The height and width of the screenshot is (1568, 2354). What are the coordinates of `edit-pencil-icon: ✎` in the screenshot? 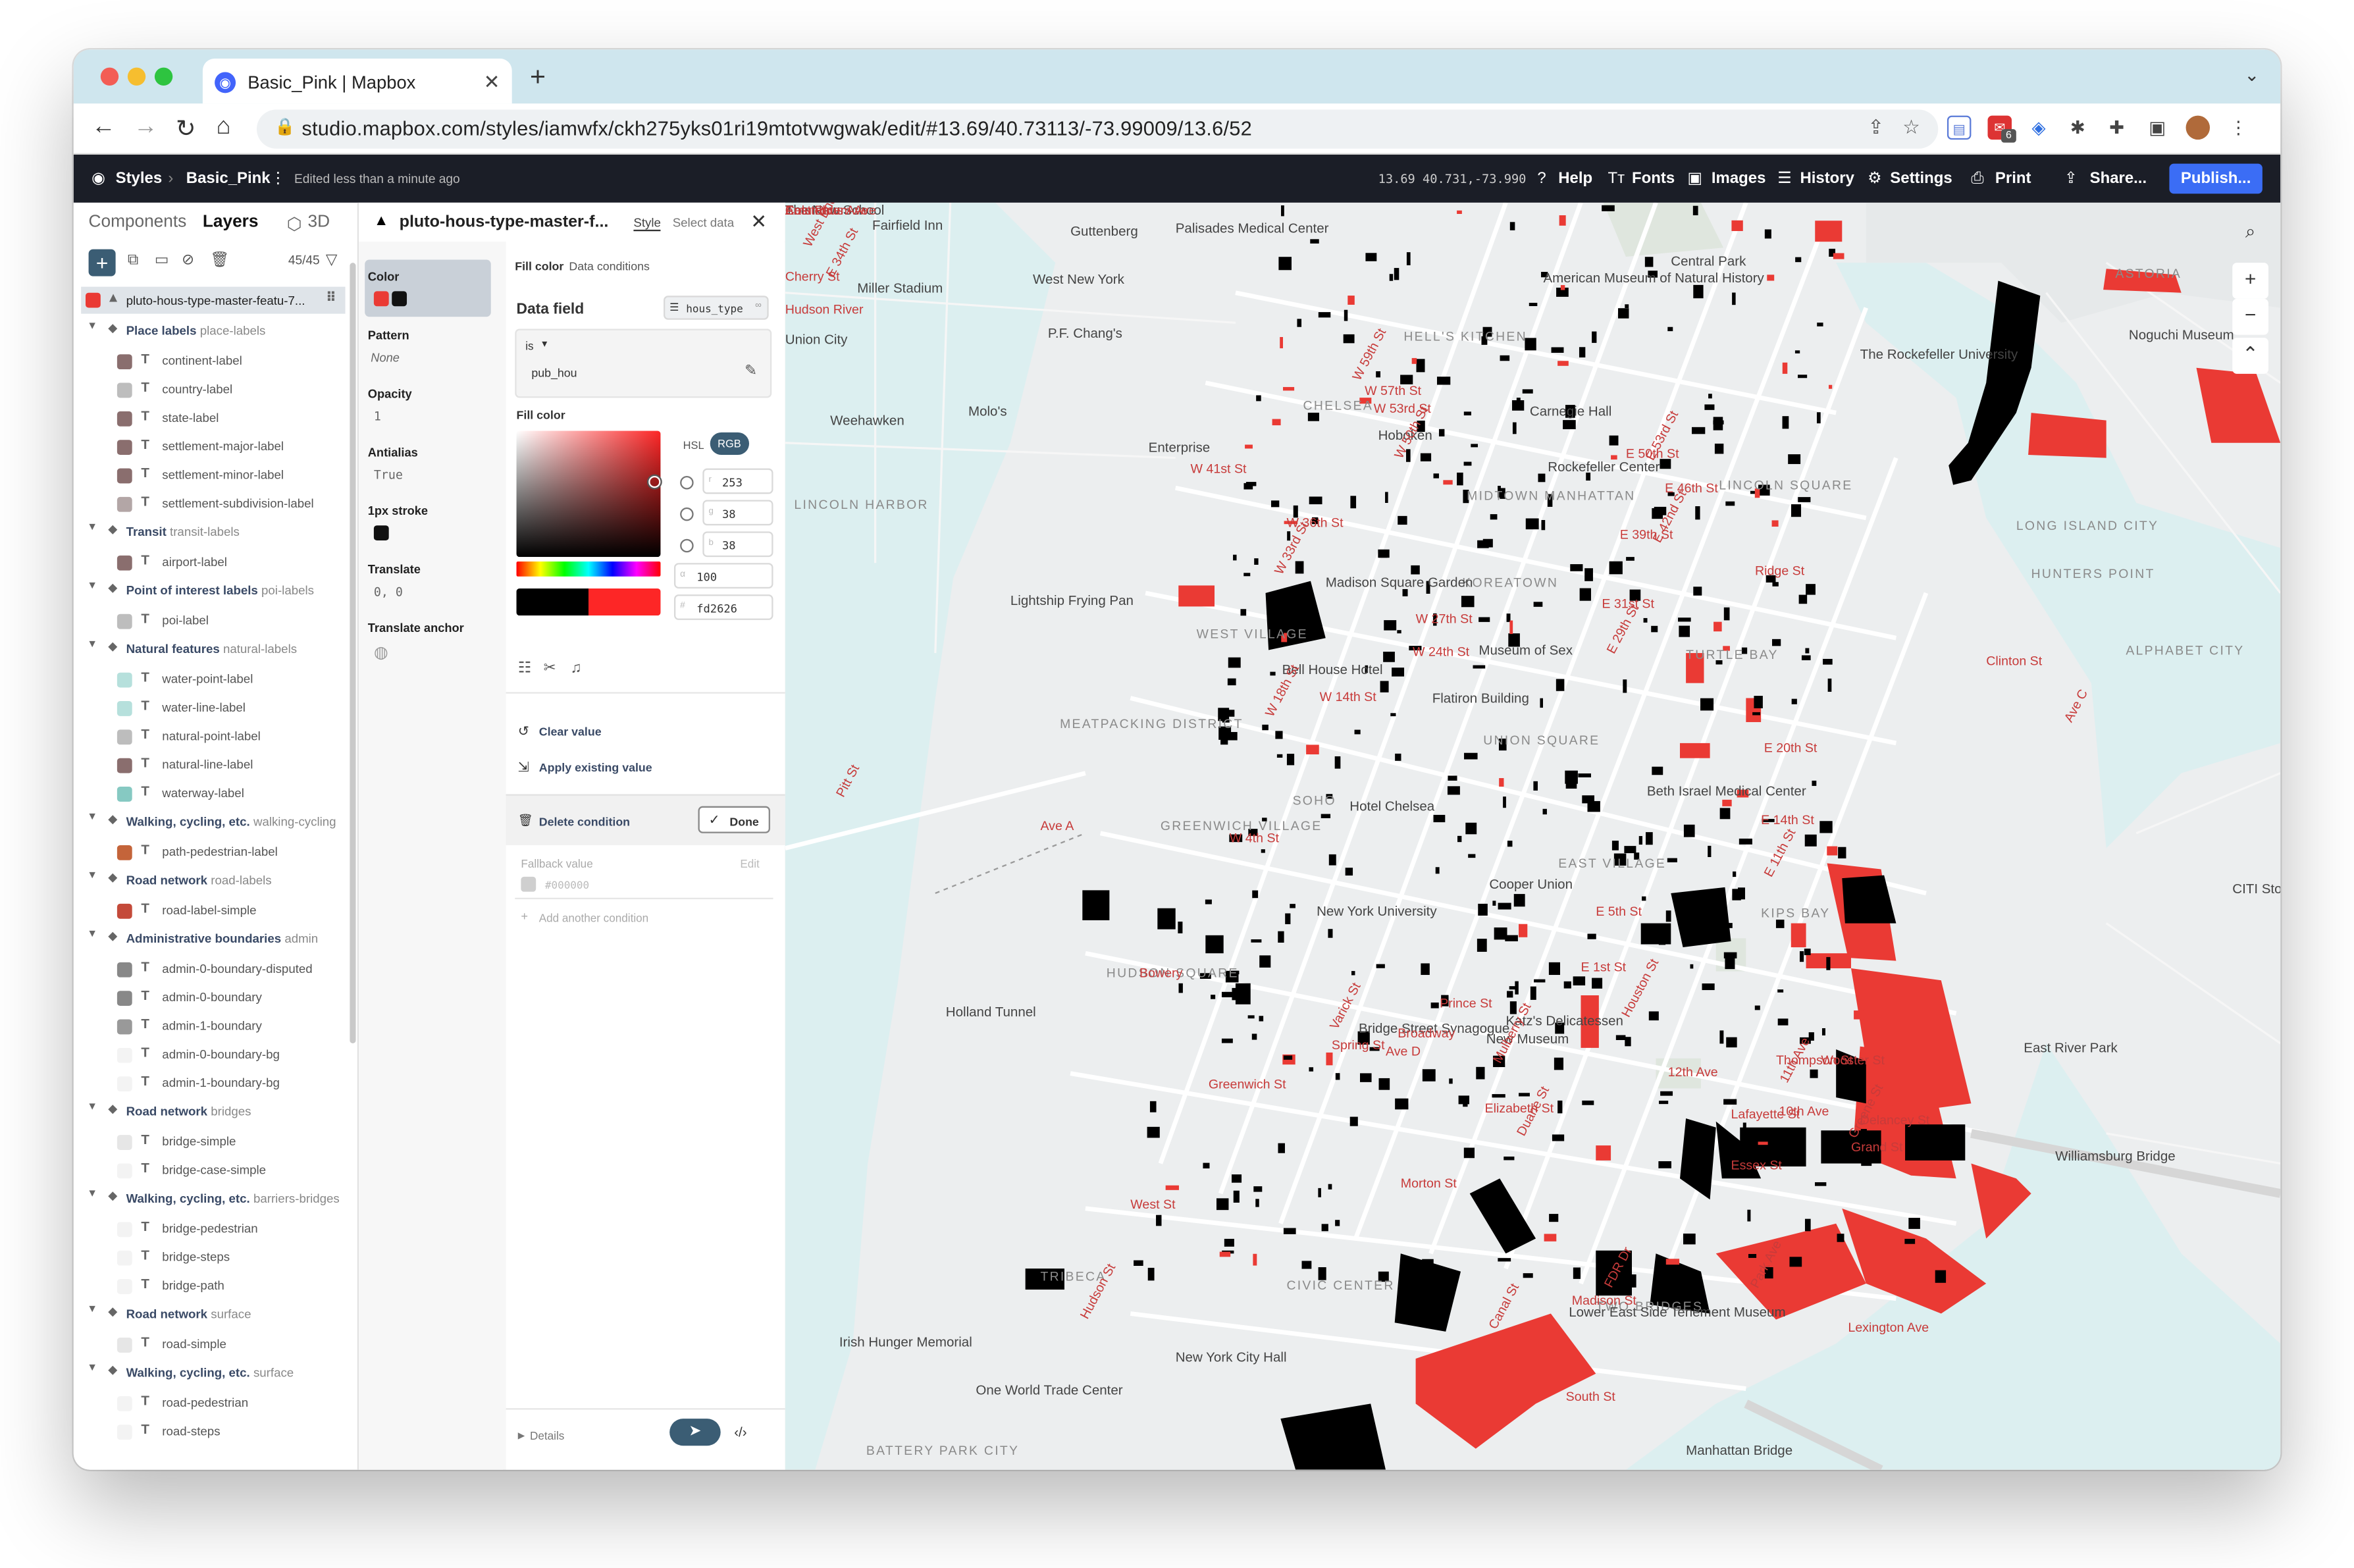 It's located at (751, 371).